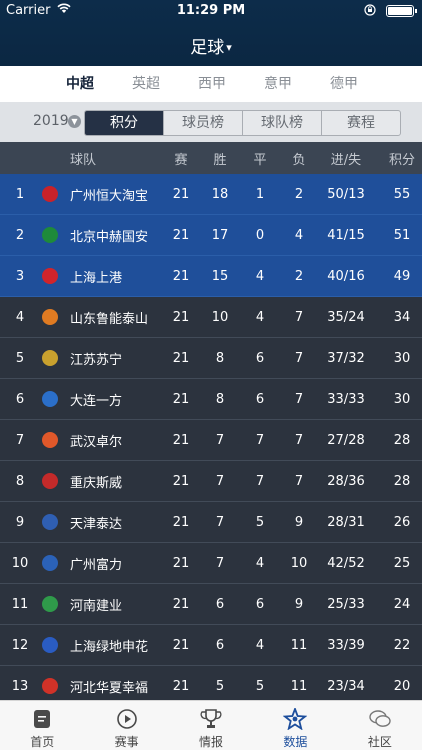 This screenshot has height=750, width=422. I want to click on season-selector: 2019, so click(51, 121).